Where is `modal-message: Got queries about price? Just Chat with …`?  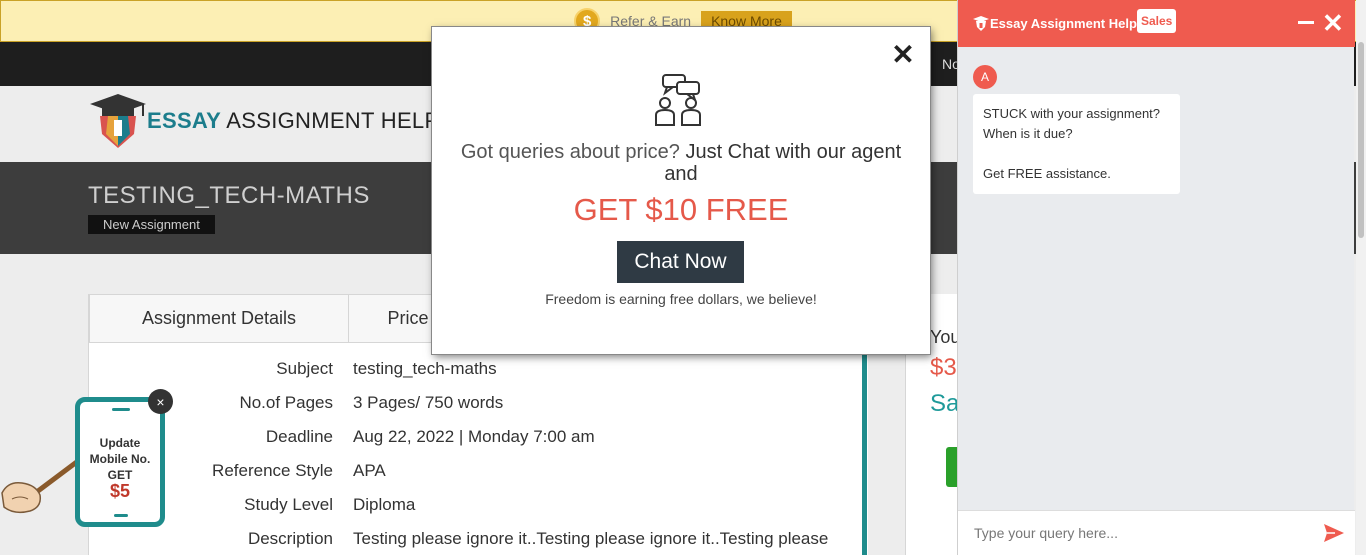 modal-message: Got queries about price? Just Chat with … is located at coordinates (681, 163).